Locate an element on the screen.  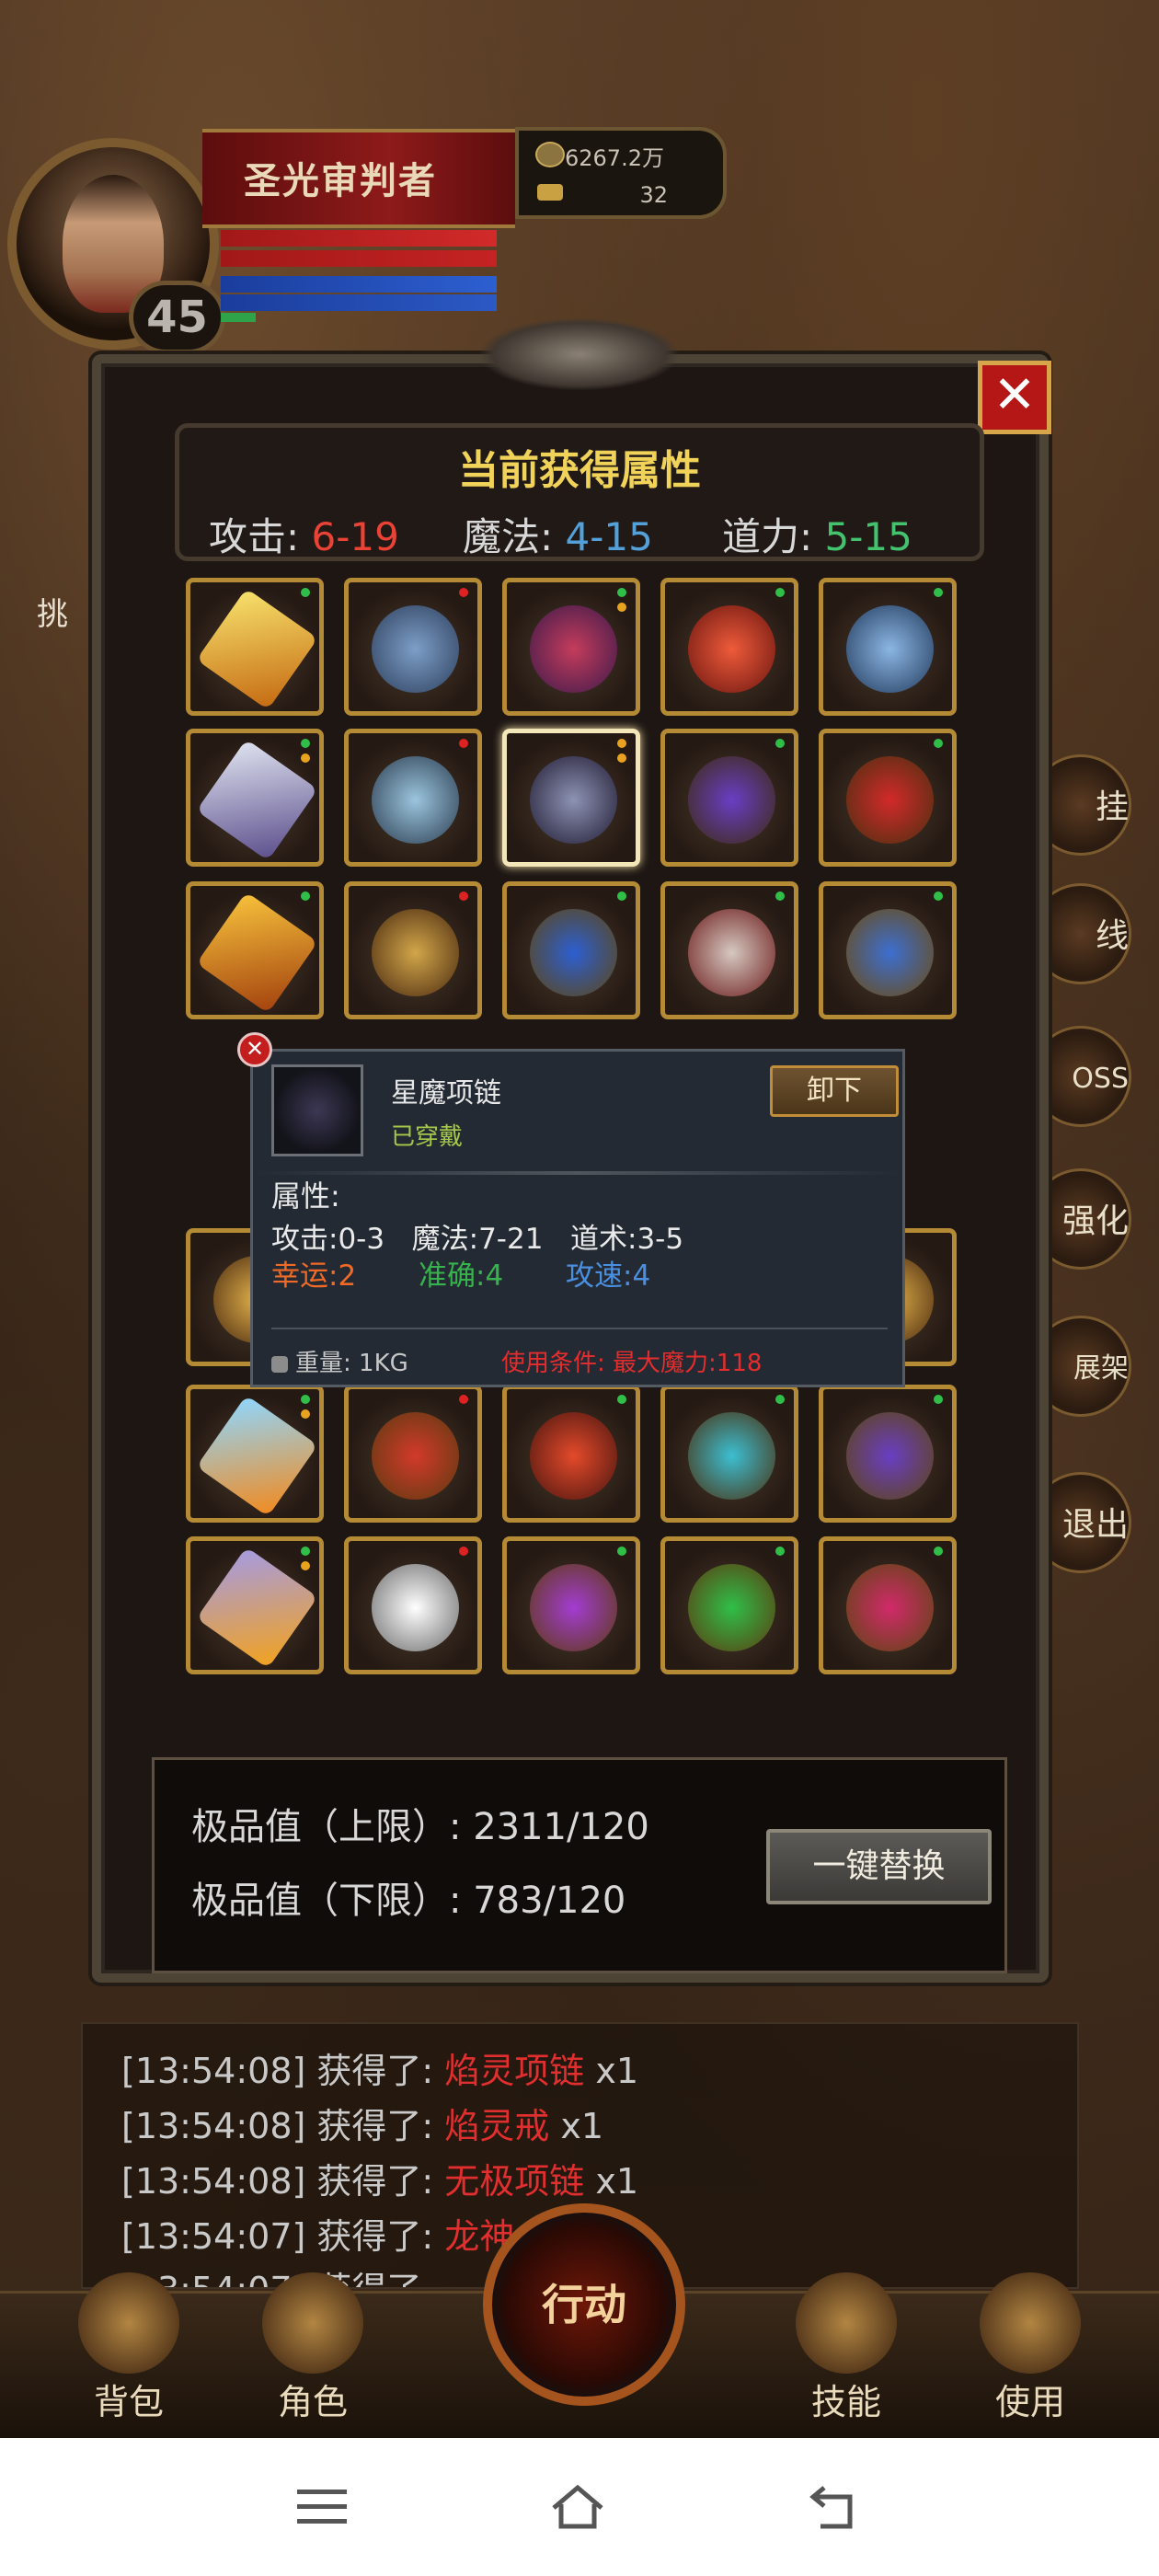
equip-slot-medal is located at coordinates (571, 950).